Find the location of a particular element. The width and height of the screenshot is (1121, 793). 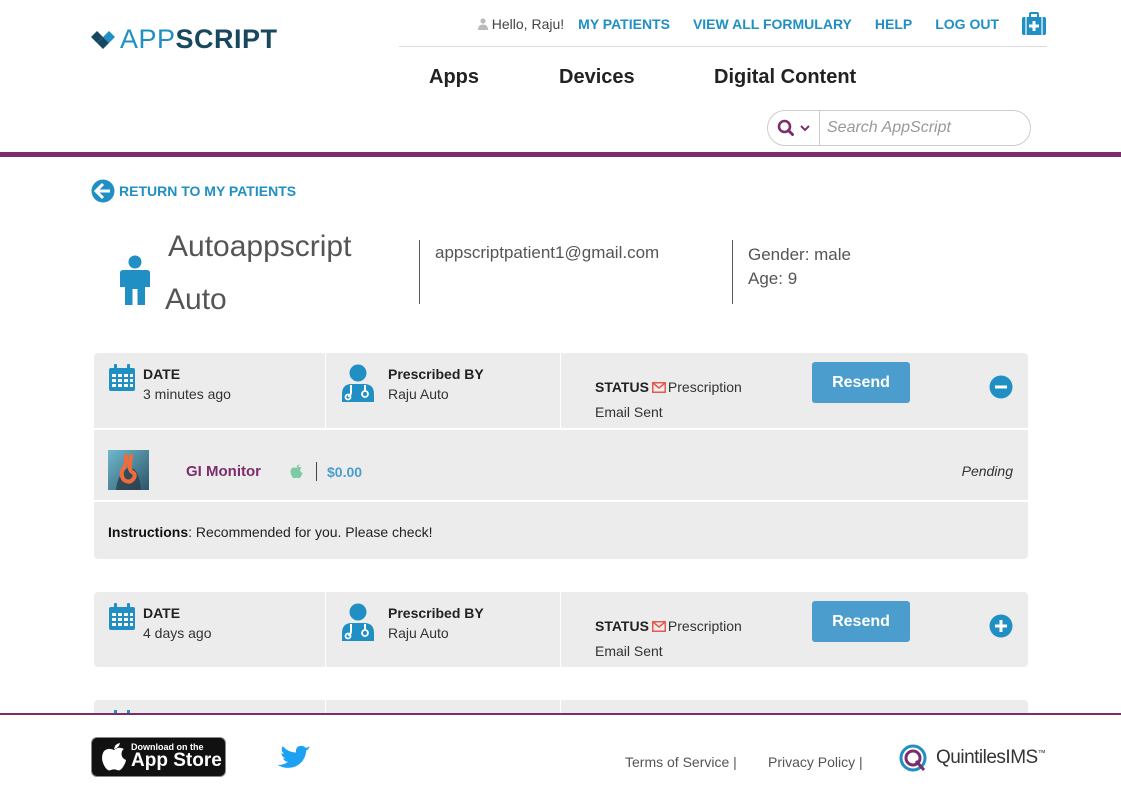

patient-age: Age: 9 is located at coordinates (773, 278).